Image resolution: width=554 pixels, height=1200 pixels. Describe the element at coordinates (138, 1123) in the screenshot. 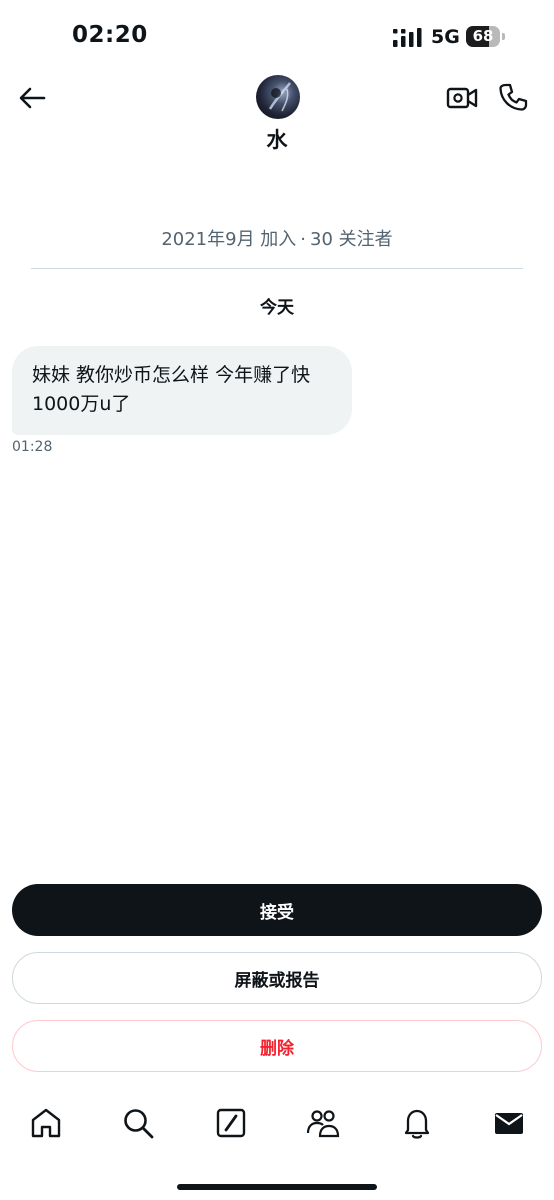

I see `search-icon` at that location.